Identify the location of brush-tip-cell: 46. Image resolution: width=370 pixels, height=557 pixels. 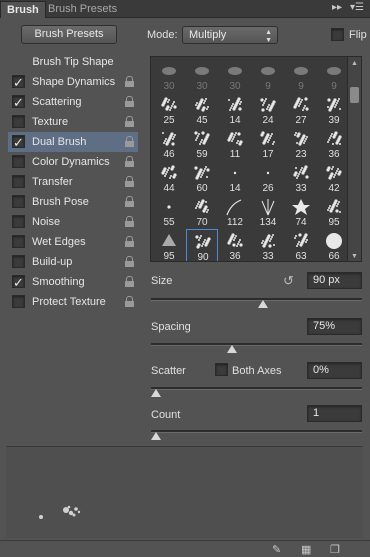
(169, 145).